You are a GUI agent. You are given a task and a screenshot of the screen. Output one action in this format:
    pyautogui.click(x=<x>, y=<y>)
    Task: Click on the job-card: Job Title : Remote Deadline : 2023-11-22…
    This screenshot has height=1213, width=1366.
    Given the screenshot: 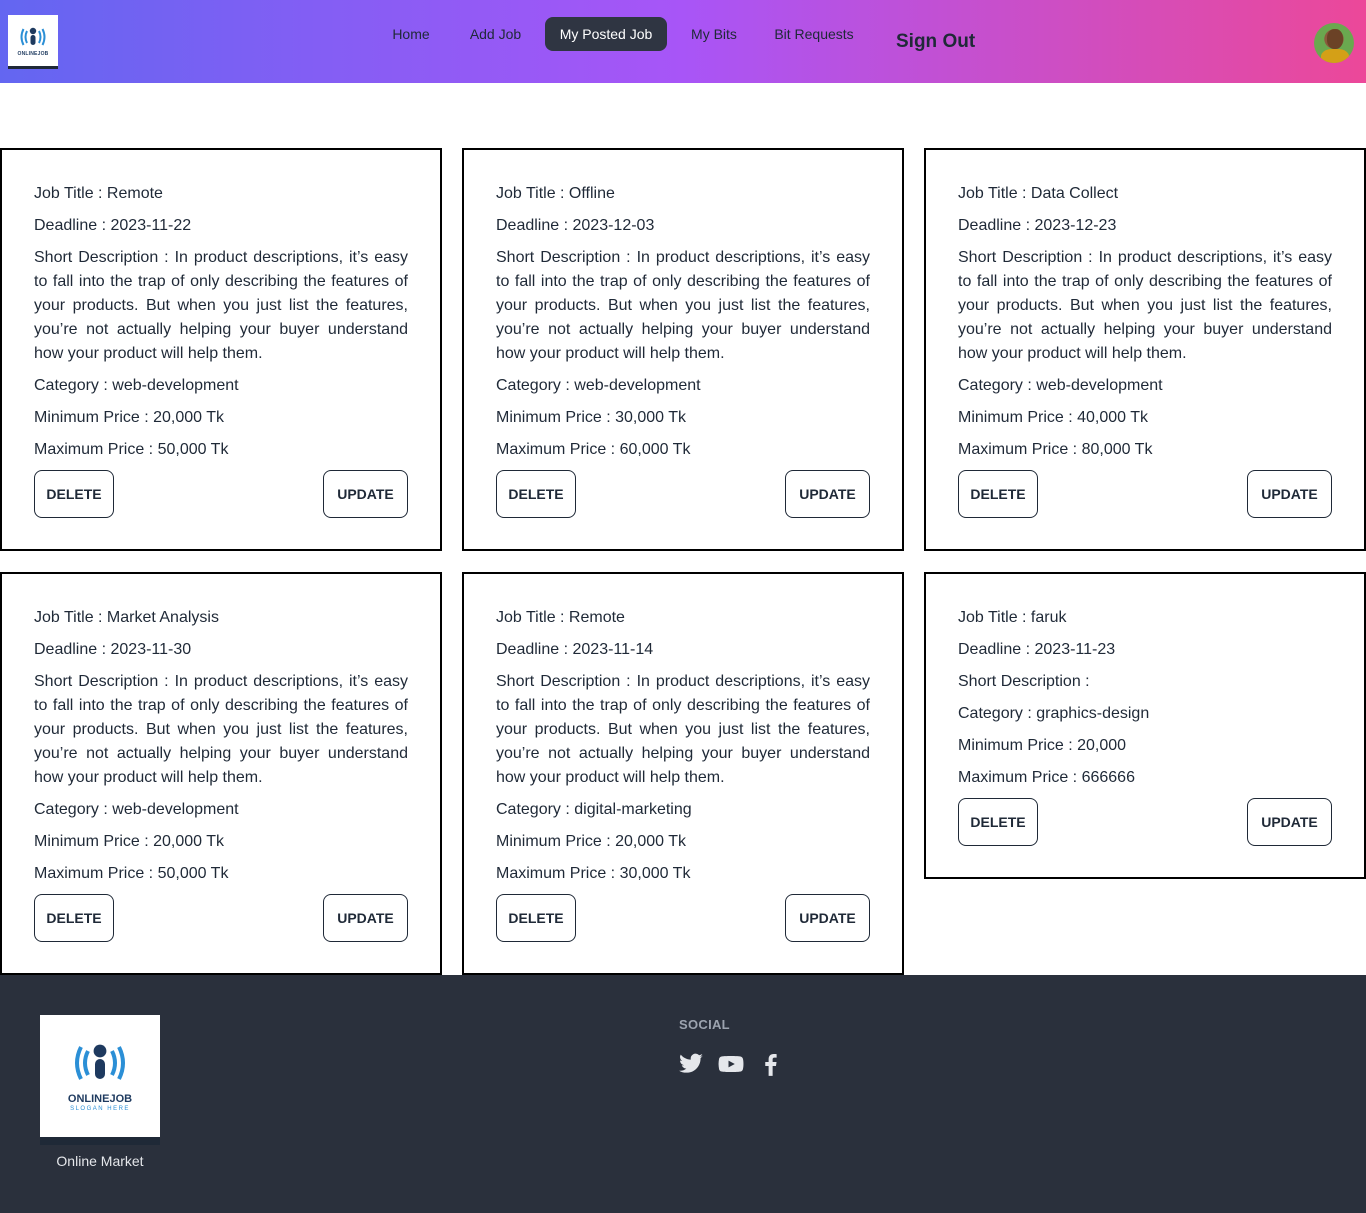 What is the action you would take?
    pyautogui.click(x=221, y=349)
    